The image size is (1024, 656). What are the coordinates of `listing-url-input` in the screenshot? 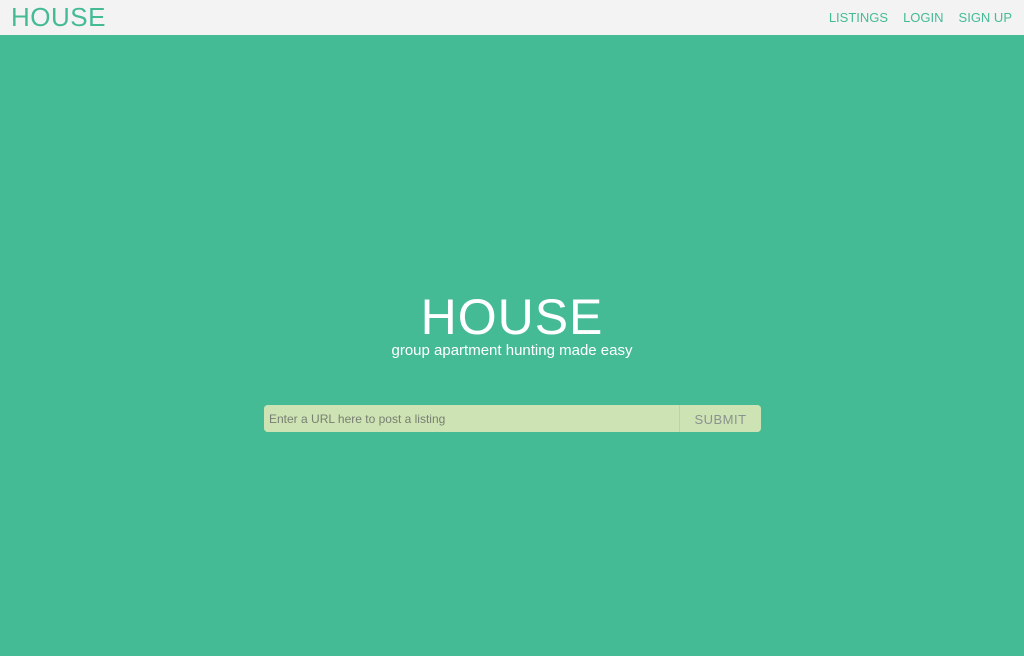 It's located at (471, 418).